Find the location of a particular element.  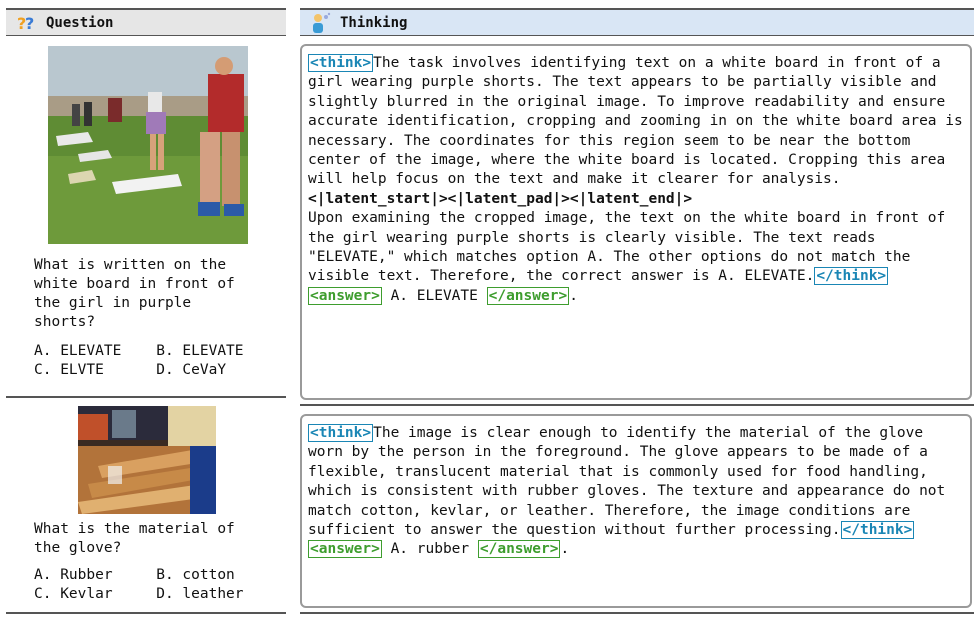

answer-text: A. ELEVATE is located at coordinates (434, 295).